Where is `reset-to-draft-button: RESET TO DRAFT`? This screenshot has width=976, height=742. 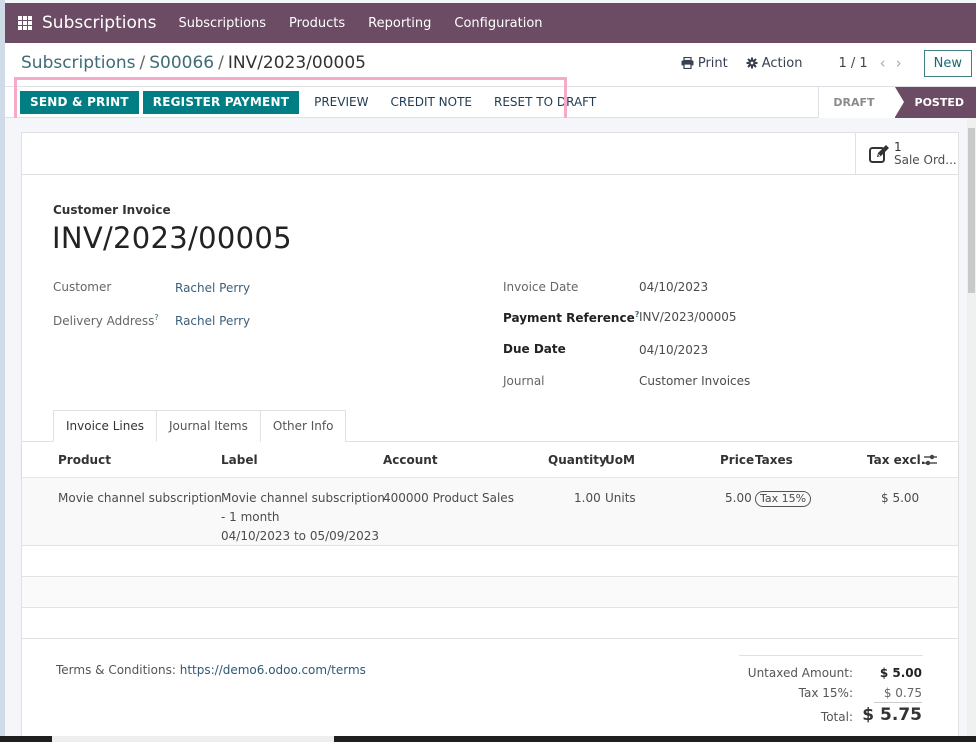
reset-to-draft-button: RESET TO DRAFT is located at coordinates (545, 102).